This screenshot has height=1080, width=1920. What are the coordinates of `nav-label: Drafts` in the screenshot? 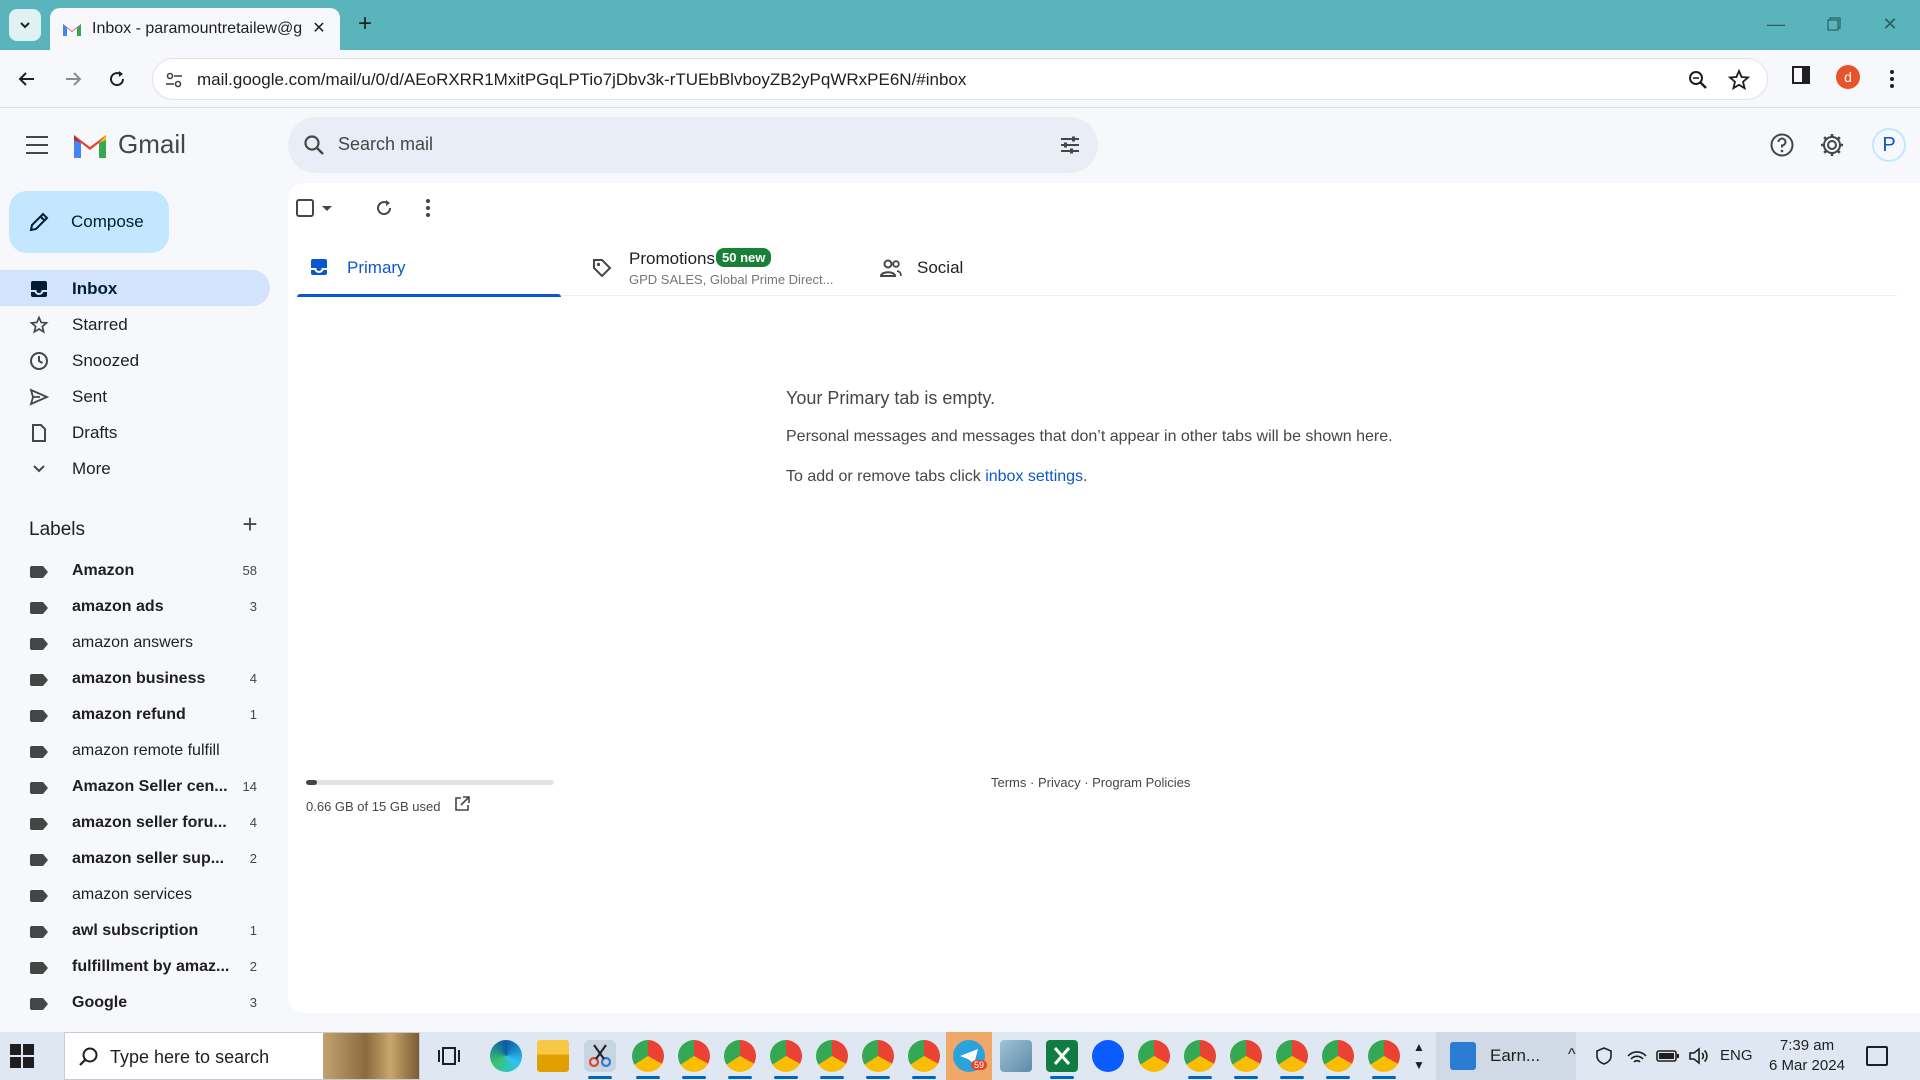 It's located at (95, 432).